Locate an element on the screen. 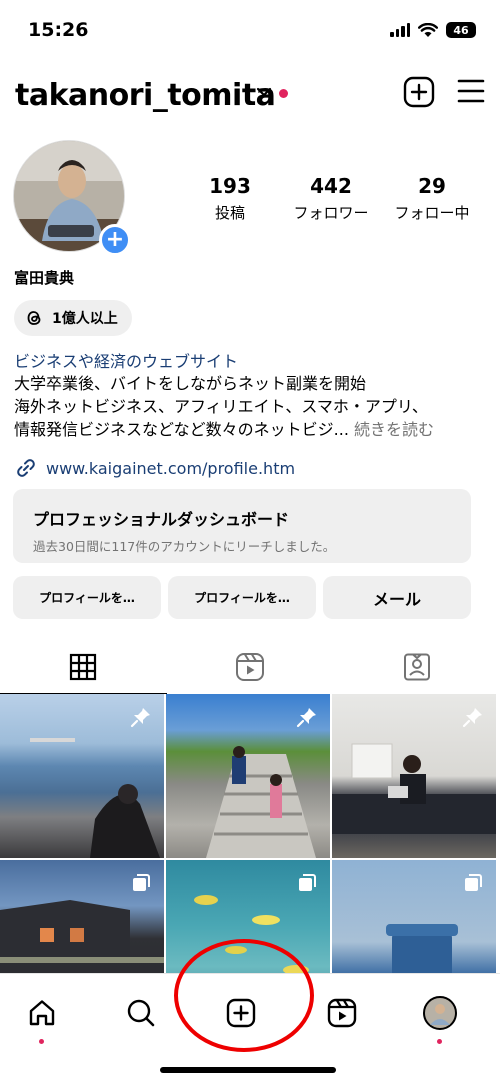 Image resolution: width=500 pixels, height=1083 pixels. signal-icon is located at coordinates (400, 30).